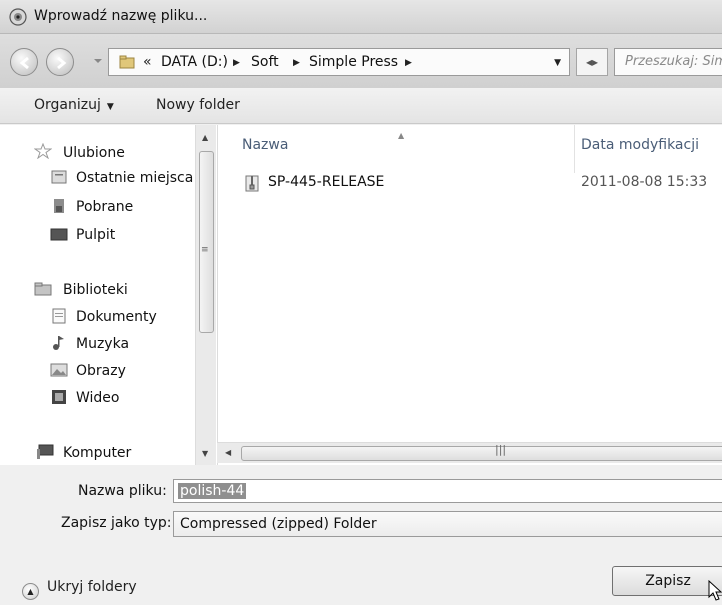  What do you see at coordinates (92, 587) in the screenshot?
I see `hide-folders-label: Ukryj foldery` at bounding box center [92, 587].